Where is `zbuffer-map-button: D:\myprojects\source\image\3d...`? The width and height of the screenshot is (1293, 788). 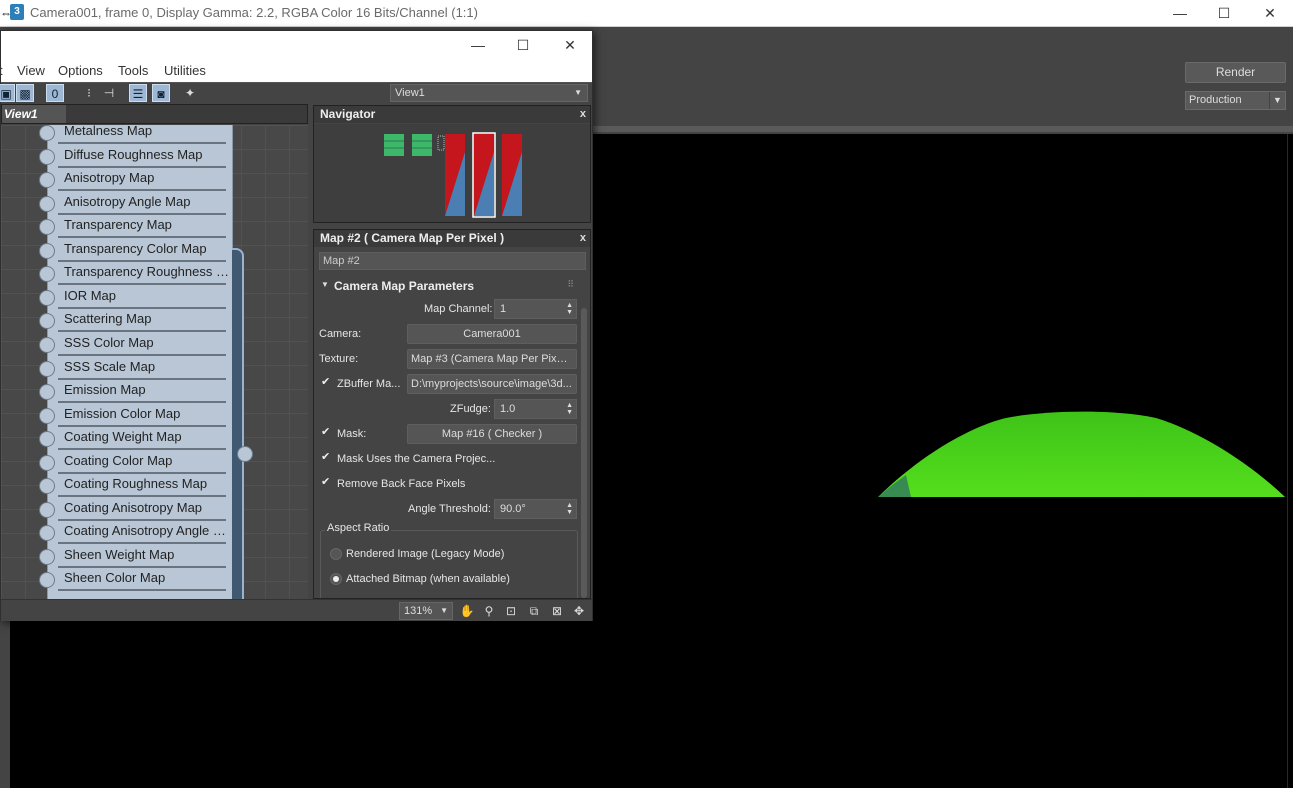
zbuffer-map-button: D:\myprojects\source\image\3d... is located at coordinates (492, 384).